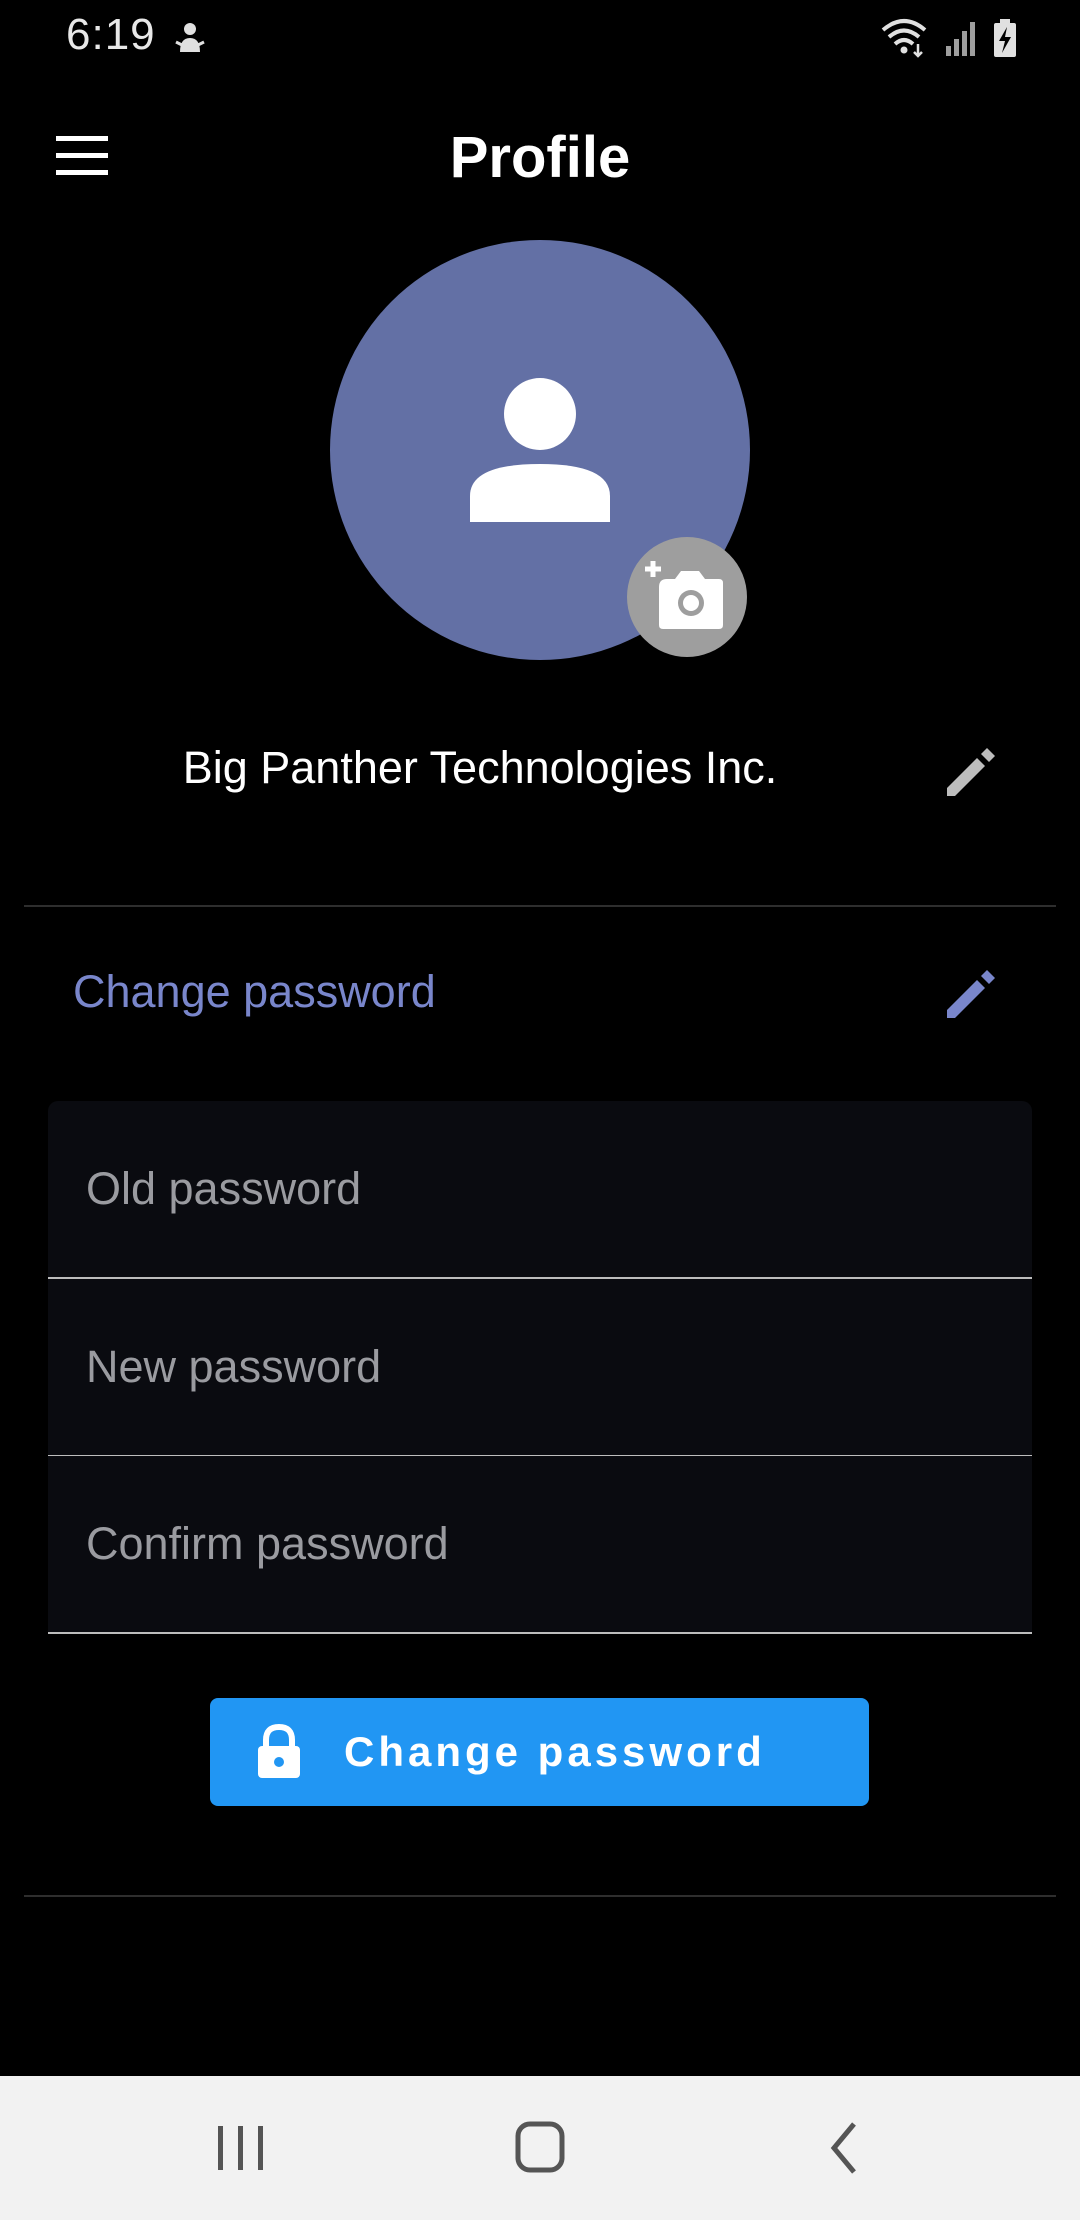 The height and width of the screenshot is (2220, 1080). I want to click on page-title: Profile, so click(540, 157).